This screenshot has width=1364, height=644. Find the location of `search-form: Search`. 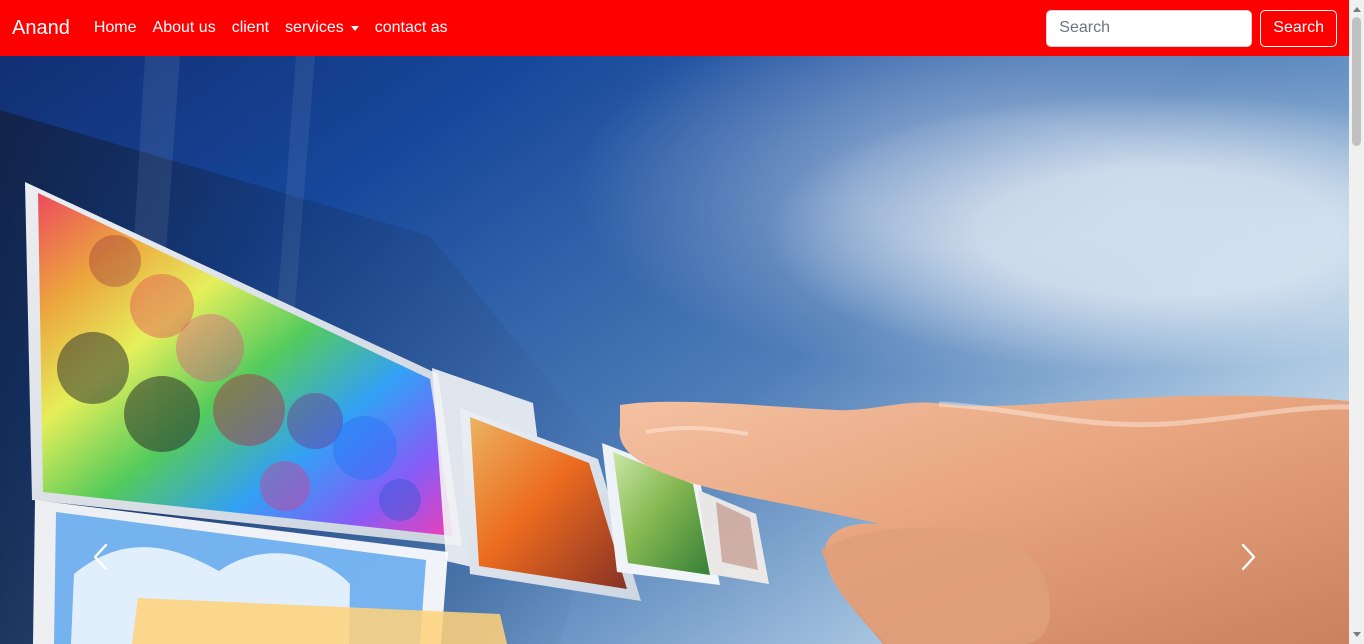

search-form: Search is located at coordinates (1191, 28).